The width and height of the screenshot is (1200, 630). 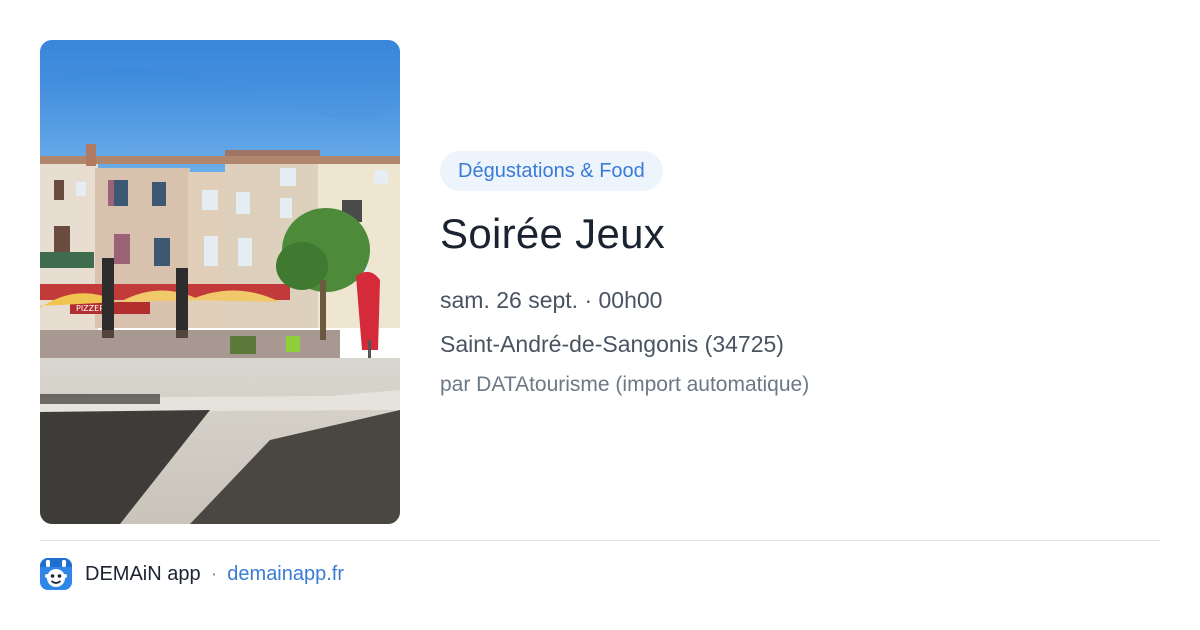 I want to click on app-name: DEMAiN app, so click(x=143, y=573).